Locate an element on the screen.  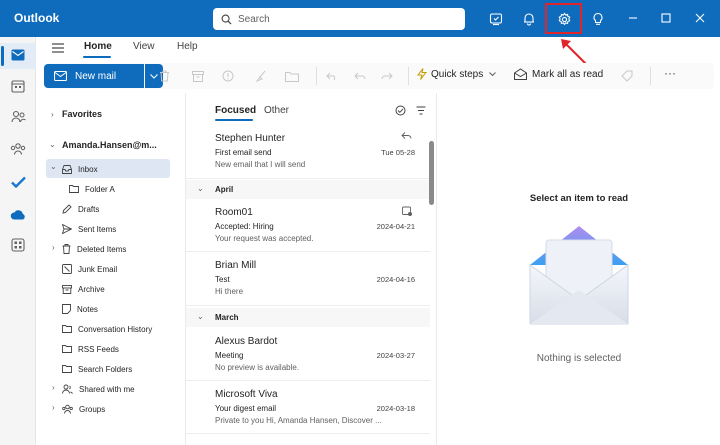
message-subject: Accepted: Hiring is located at coordinates (244, 226).